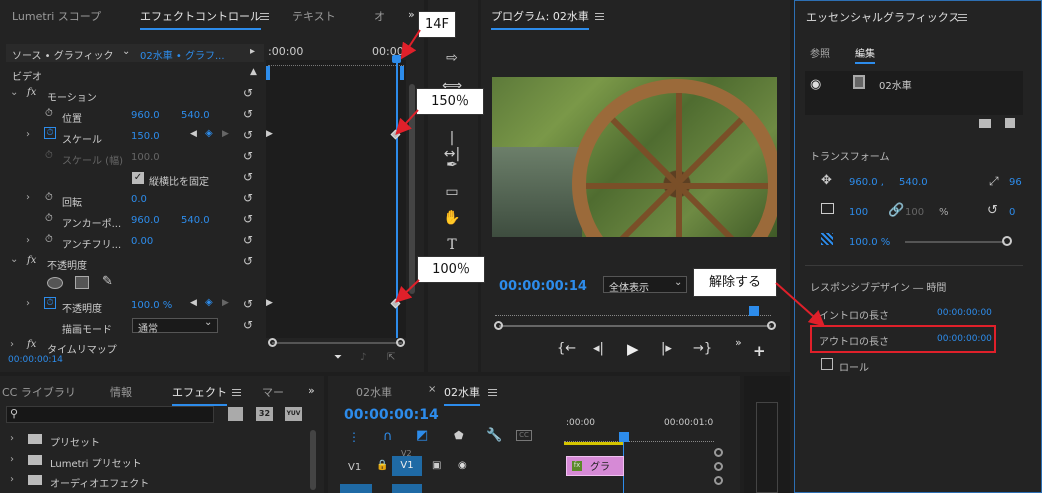 This screenshot has height=493, width=1042. What do you see at coordinates (407, 122) in the screenshot?
I see `arrow-scale` at bounding box center [407, 122].